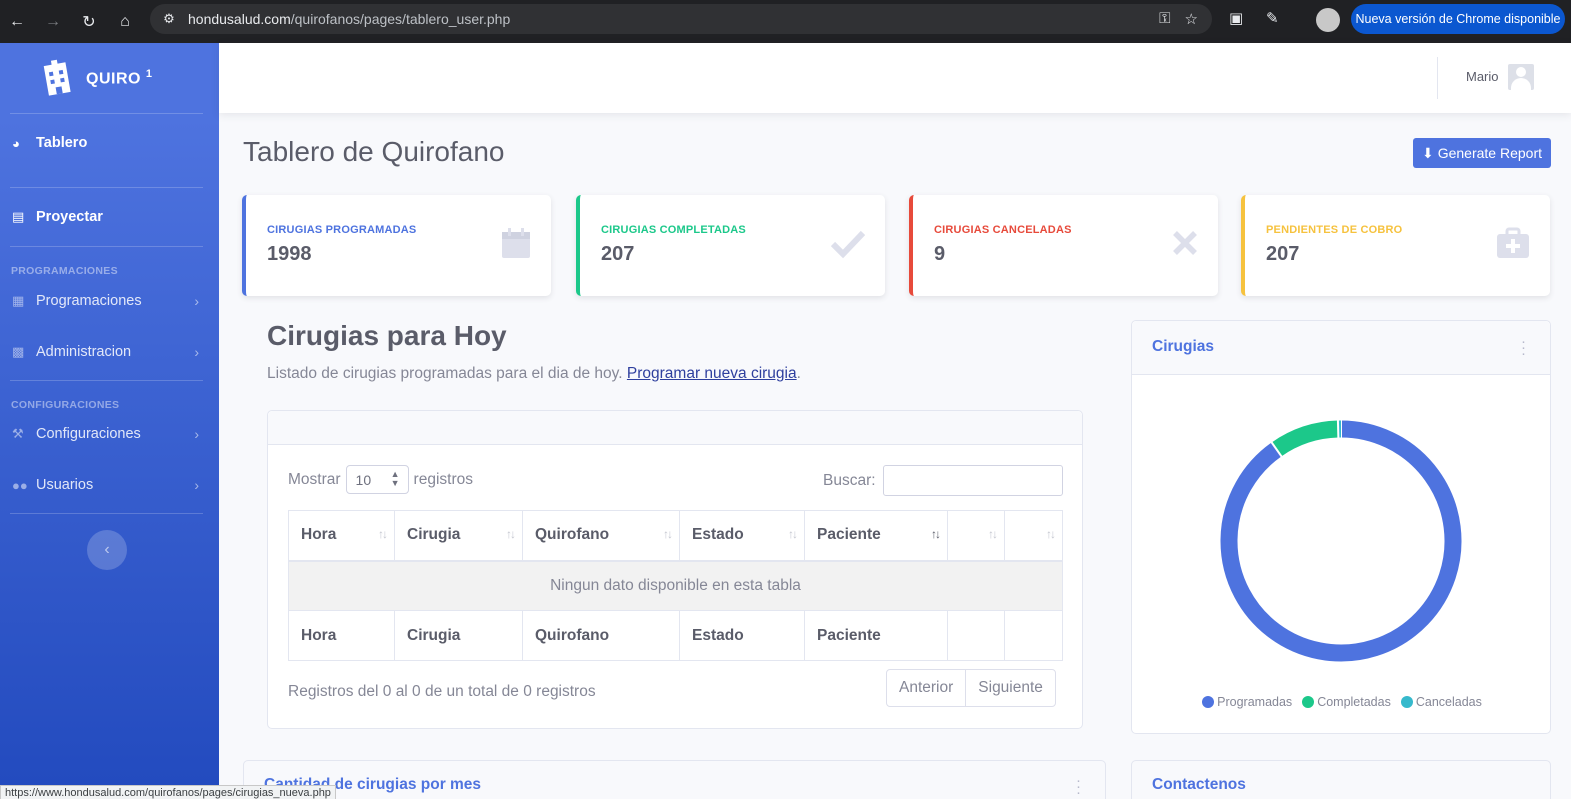  I want to click on legend-label: Completadas, so click(1354, 702).